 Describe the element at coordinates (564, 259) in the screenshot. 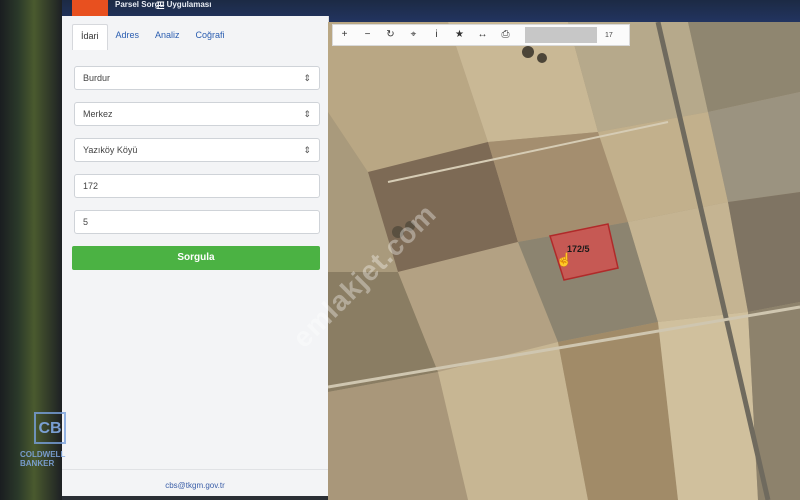

I see `hand-cursor-icon: ☝` at that location.